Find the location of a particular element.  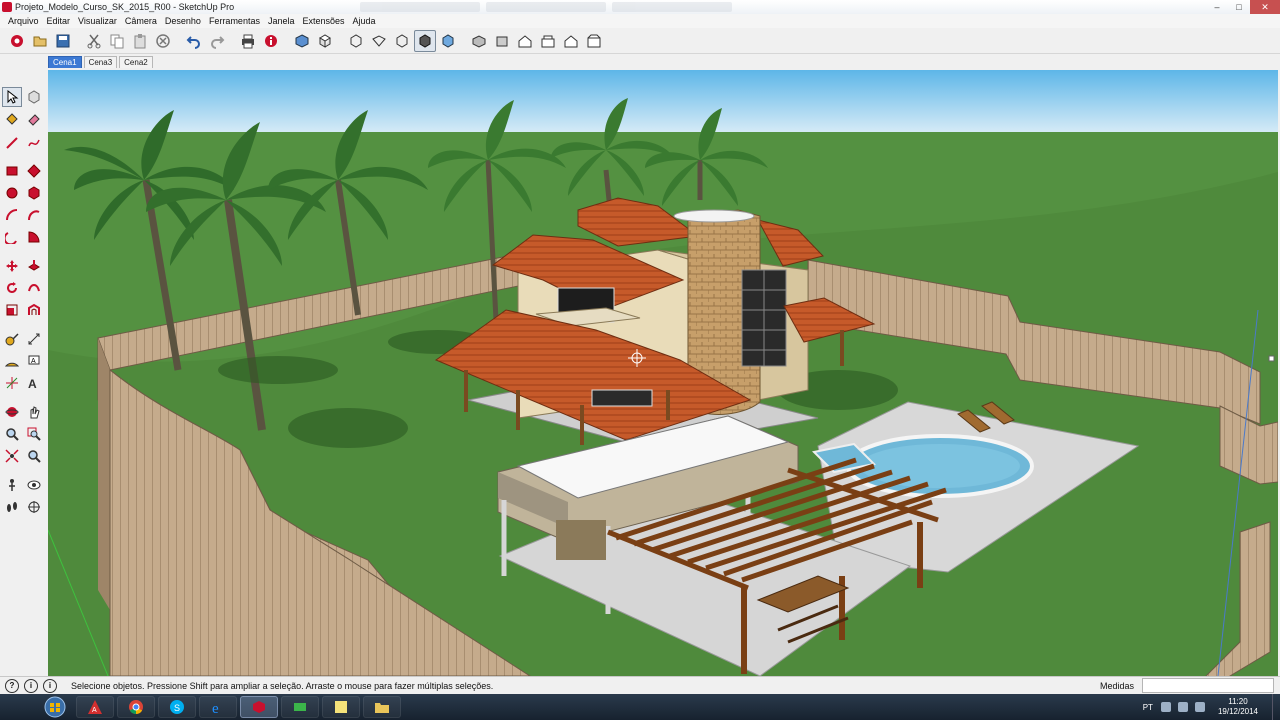

tab-cena3: Cena3 is located at coordinates (100, 62).